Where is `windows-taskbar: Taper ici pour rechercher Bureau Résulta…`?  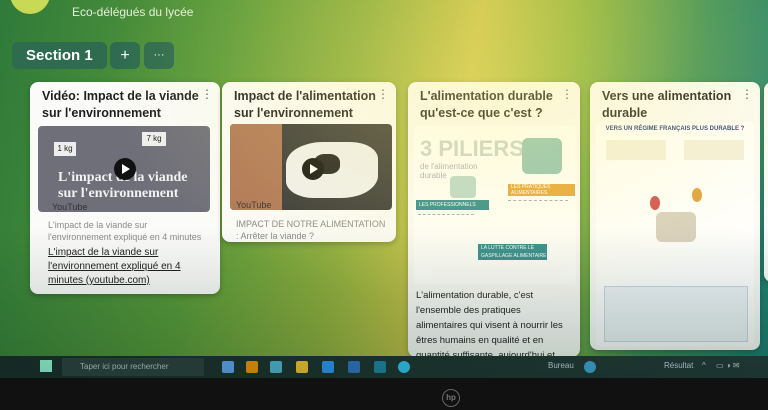
windows-taskbar: Taper ici pour rechercher Bureau Résulta… is located at coordinates (384, 367).